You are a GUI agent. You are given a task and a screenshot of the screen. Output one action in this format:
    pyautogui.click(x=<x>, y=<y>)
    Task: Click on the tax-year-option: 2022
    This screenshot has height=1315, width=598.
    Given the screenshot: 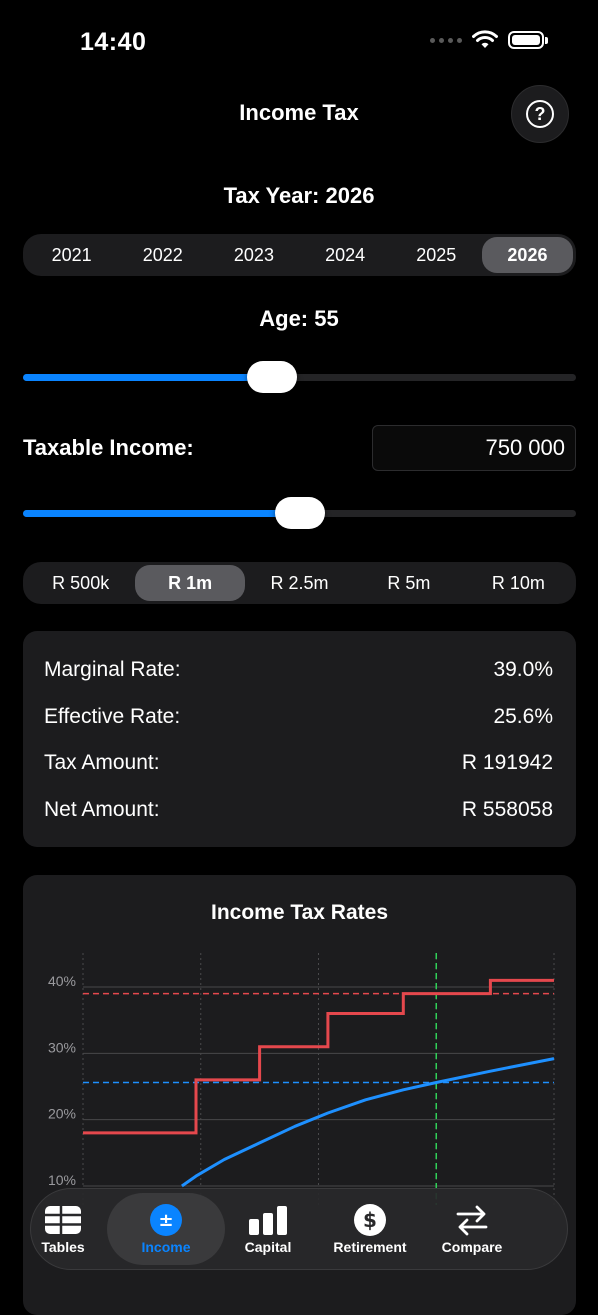 What is the action you would take?
    pyautogui.click(x=162, y=255)
    